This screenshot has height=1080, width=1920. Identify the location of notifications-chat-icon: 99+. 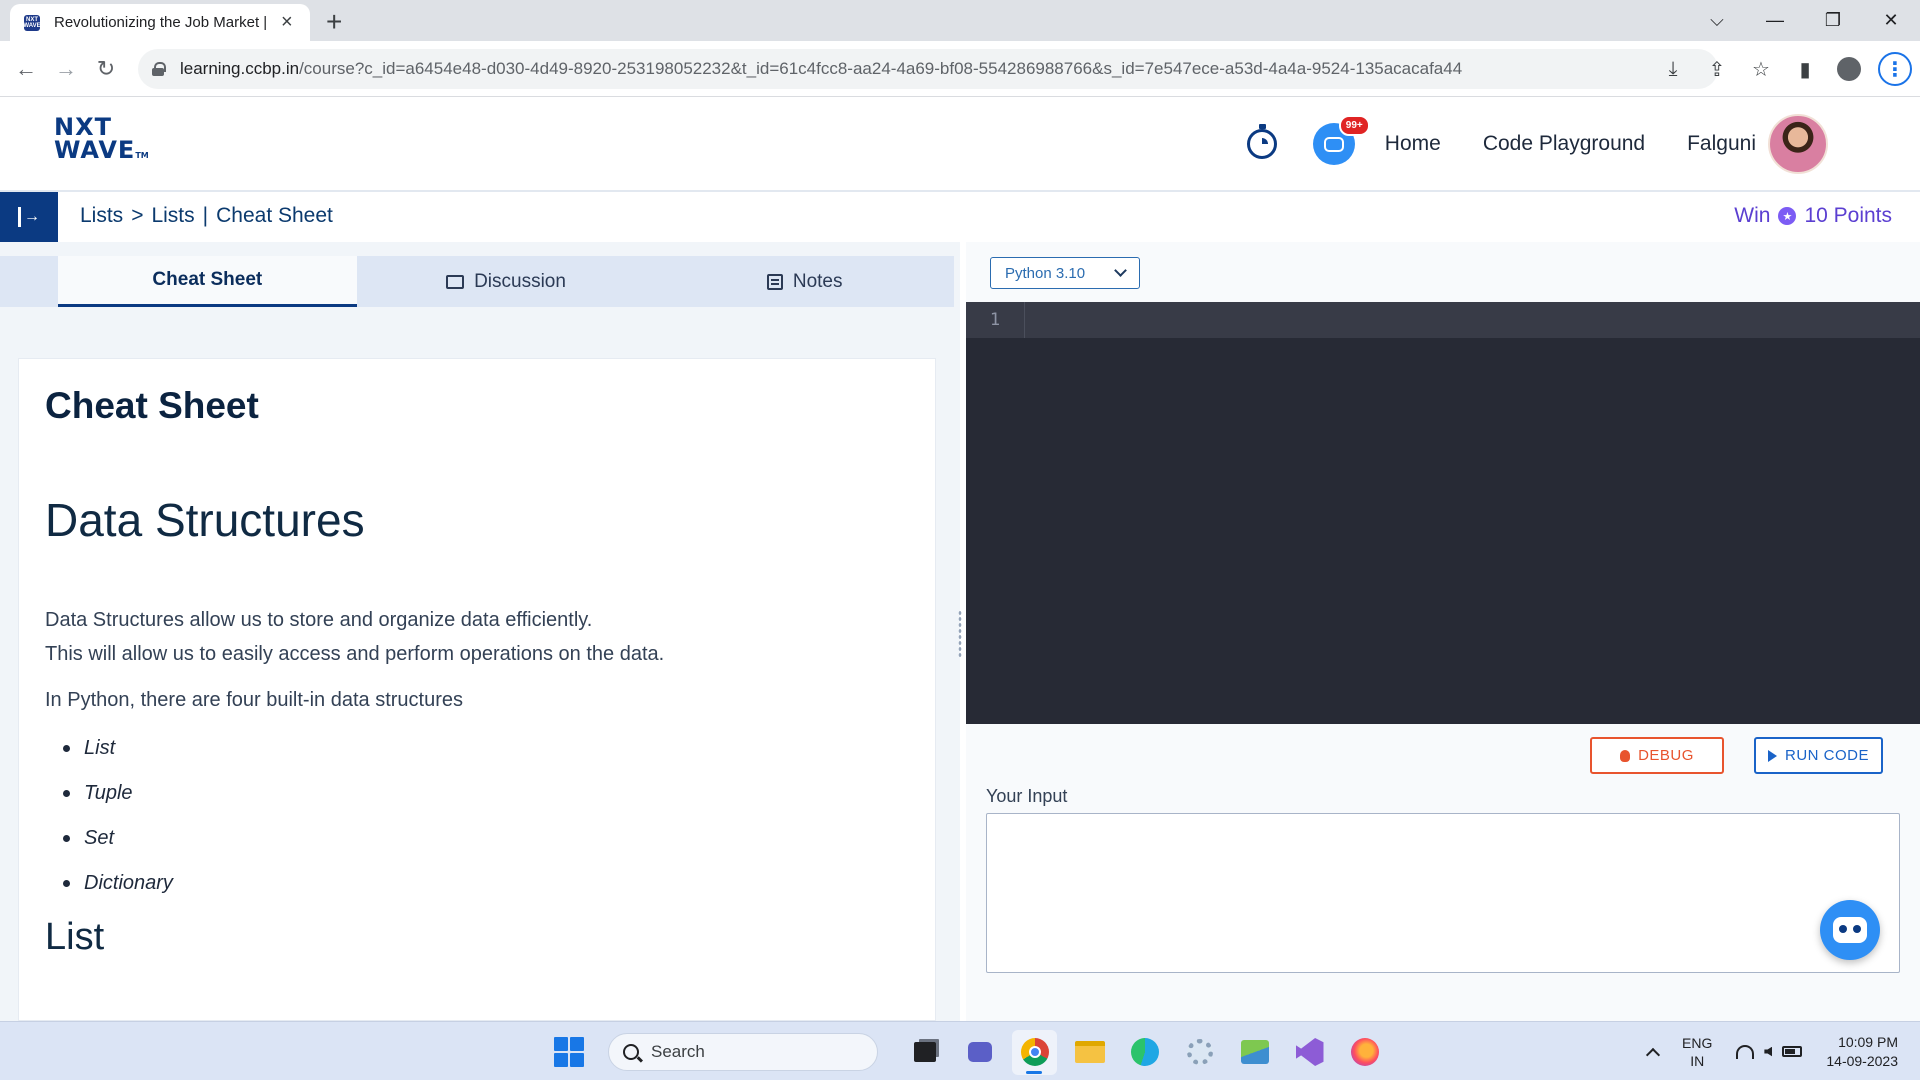
(1341, 140).